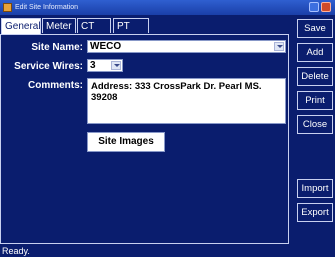 This screenshot has height=257, width=335. Describe the element at coordinates (105, 65) in the screenshot. I see `service-wires-select: 3` at that location.